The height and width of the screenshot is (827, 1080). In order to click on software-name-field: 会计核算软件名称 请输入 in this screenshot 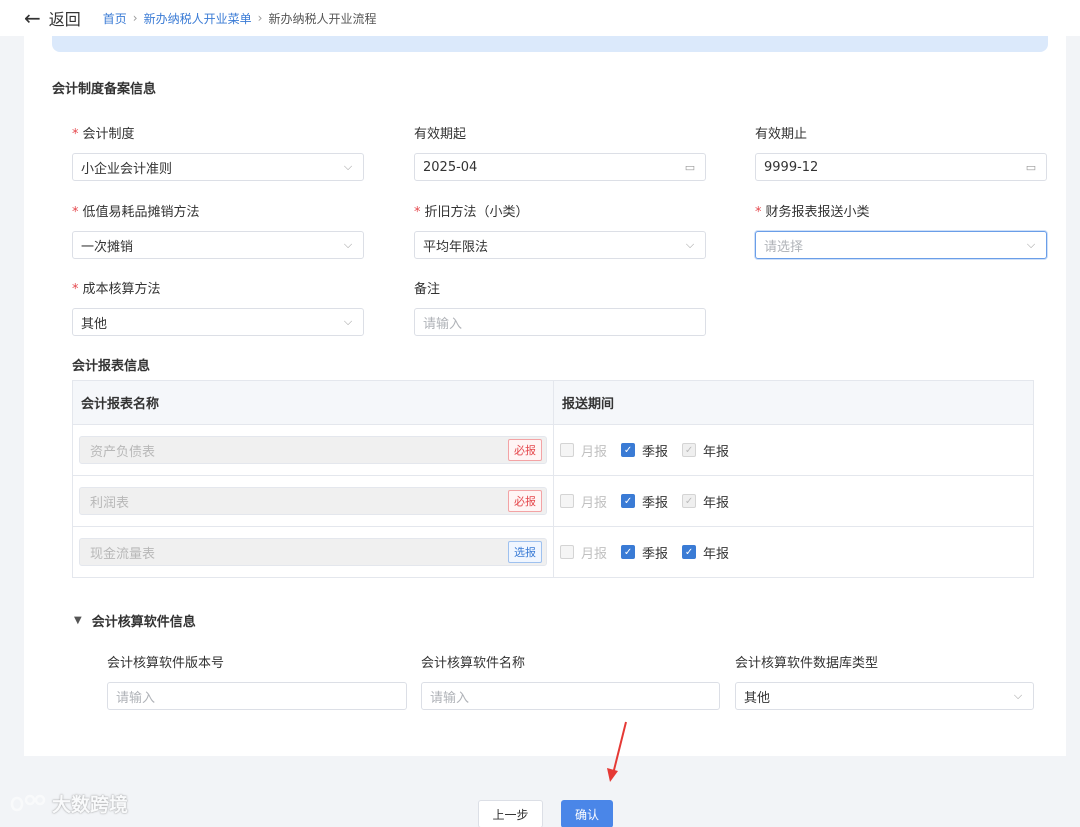, I will do `click(570, 682)`.